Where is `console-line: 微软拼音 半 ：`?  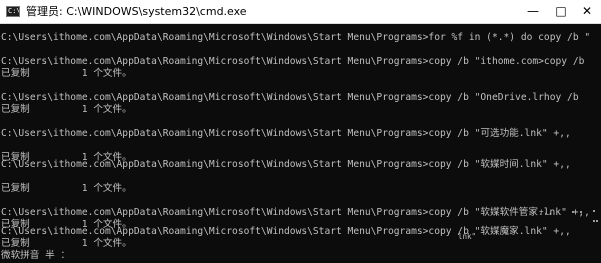
console-line: 微软拼音 半 ： is located at coordinates (36, 255).